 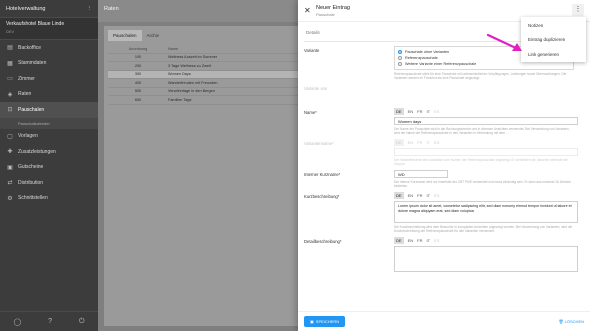 What do you see at coordinates (234, 49) in the screenshot?
I see `column-header-name: Name` at bounding box center [234, 49].